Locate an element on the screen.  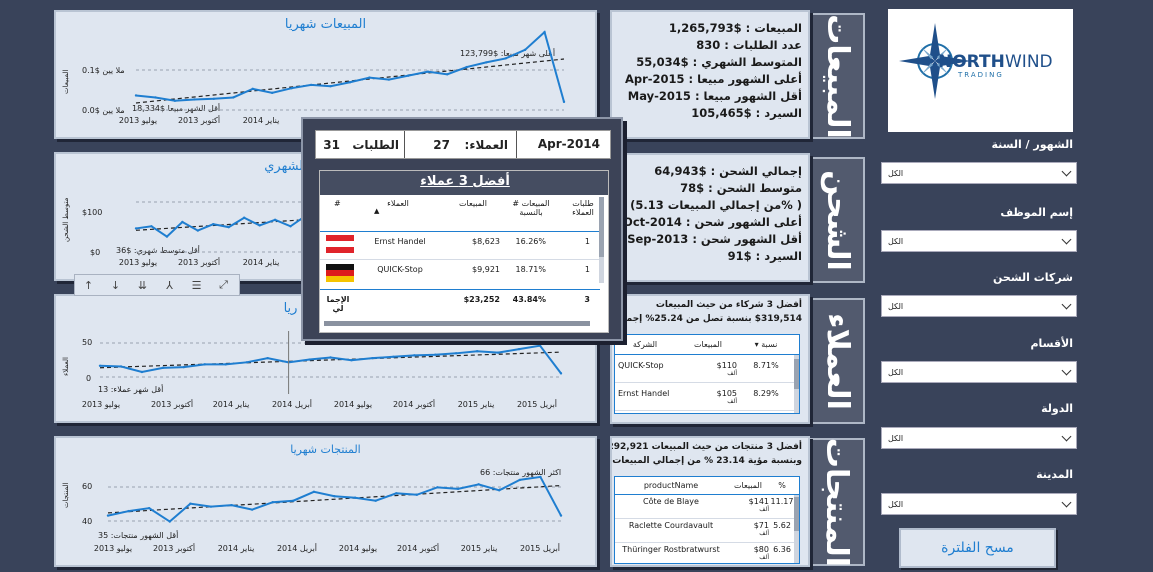
tooltip-hscrollbar is located at coordinates (457, 323).